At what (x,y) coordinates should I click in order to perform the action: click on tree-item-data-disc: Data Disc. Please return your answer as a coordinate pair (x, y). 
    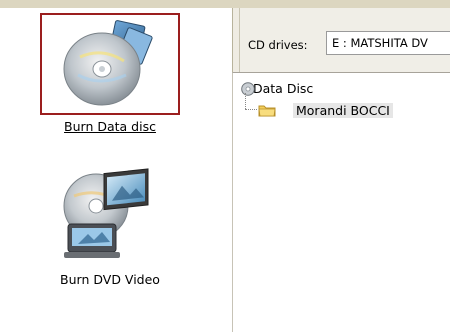
    Looking at the image, I should click on (277, 88).